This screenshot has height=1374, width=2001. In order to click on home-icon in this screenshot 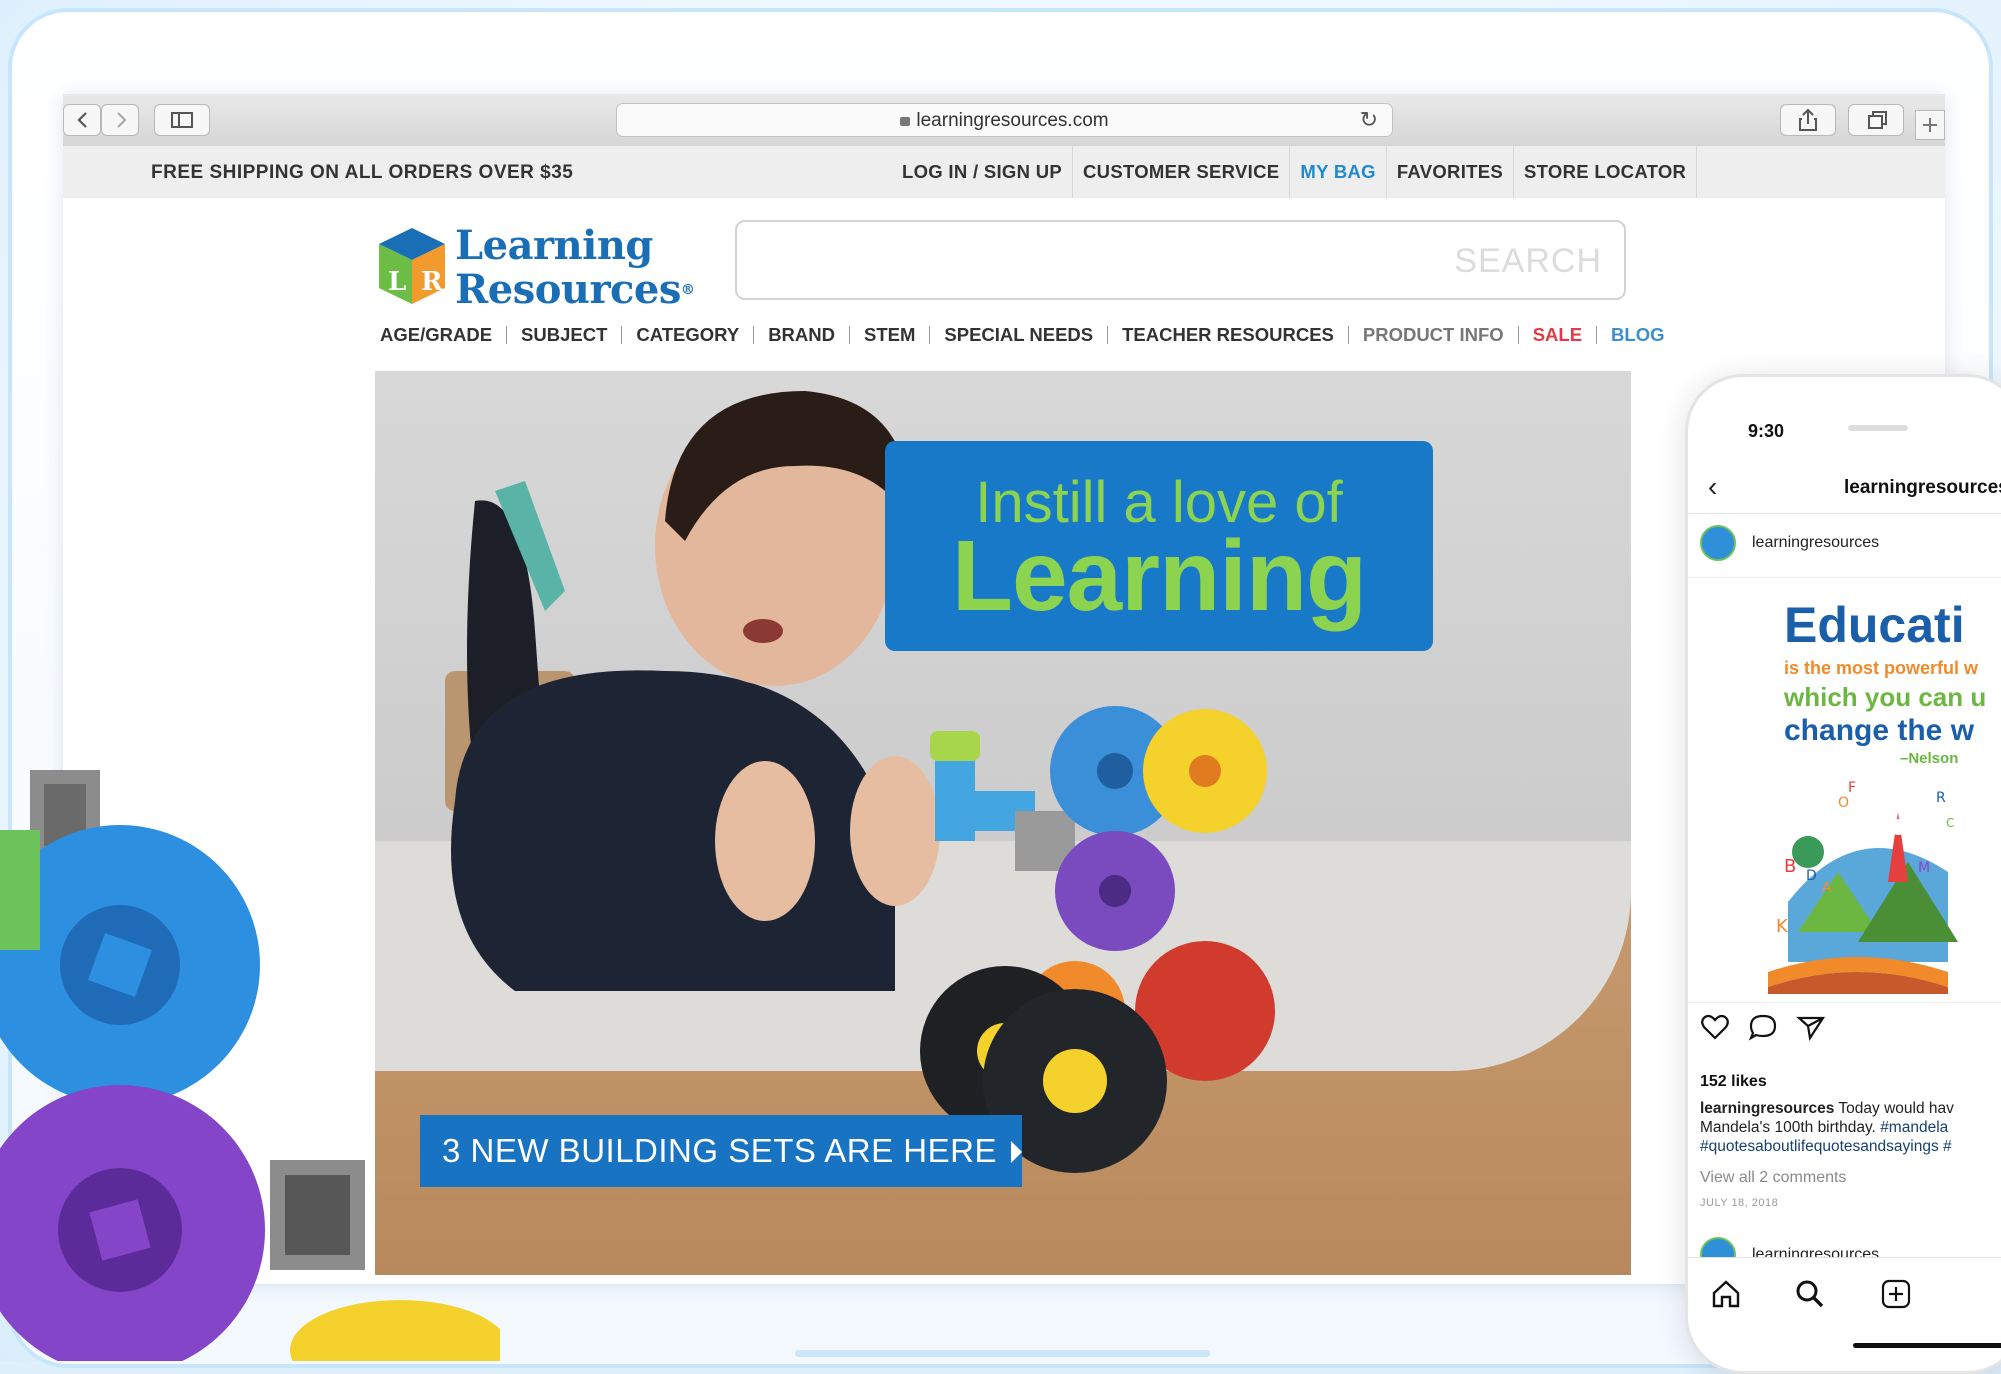, I will do `click(1726, 1294)`.